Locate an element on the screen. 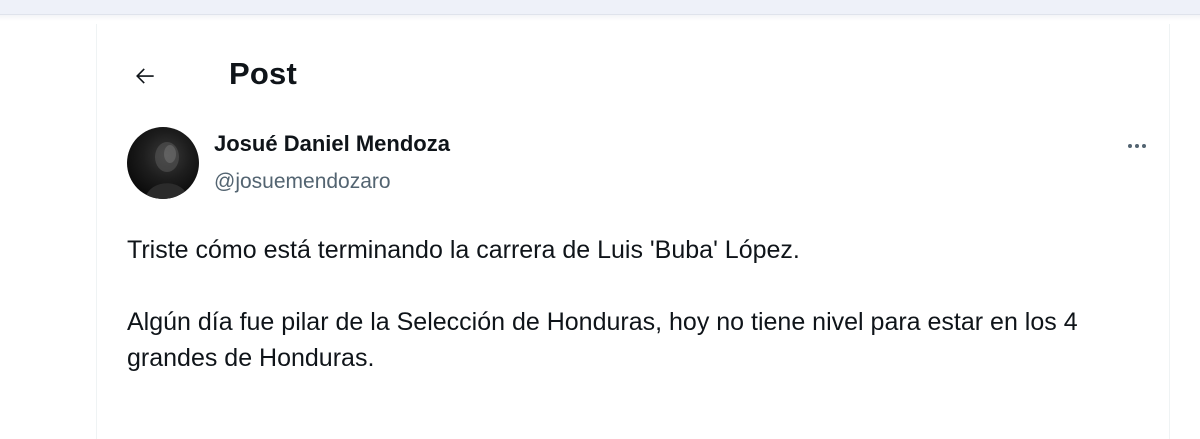  divider is located at coordinates (600, 18).